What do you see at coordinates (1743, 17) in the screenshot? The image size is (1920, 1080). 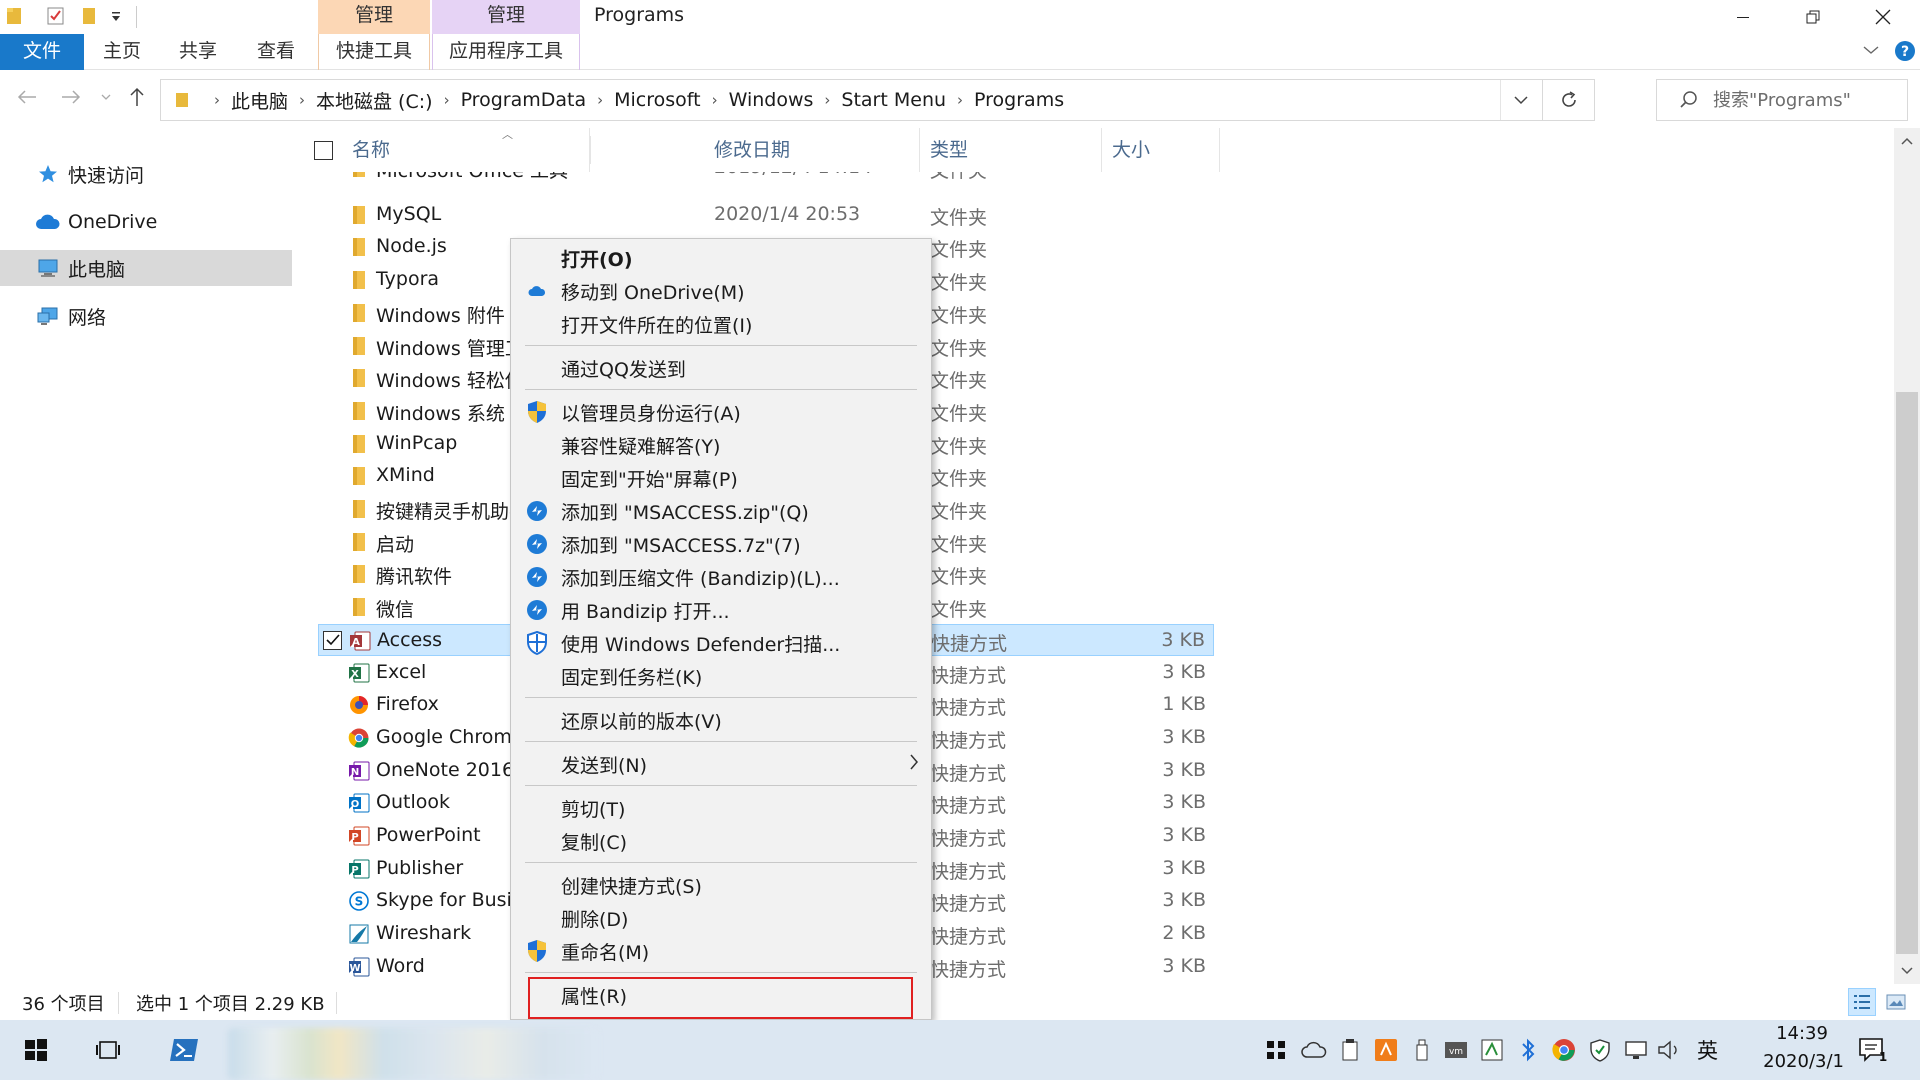 I see `minimize-button` at bounding box center [1743, 17].